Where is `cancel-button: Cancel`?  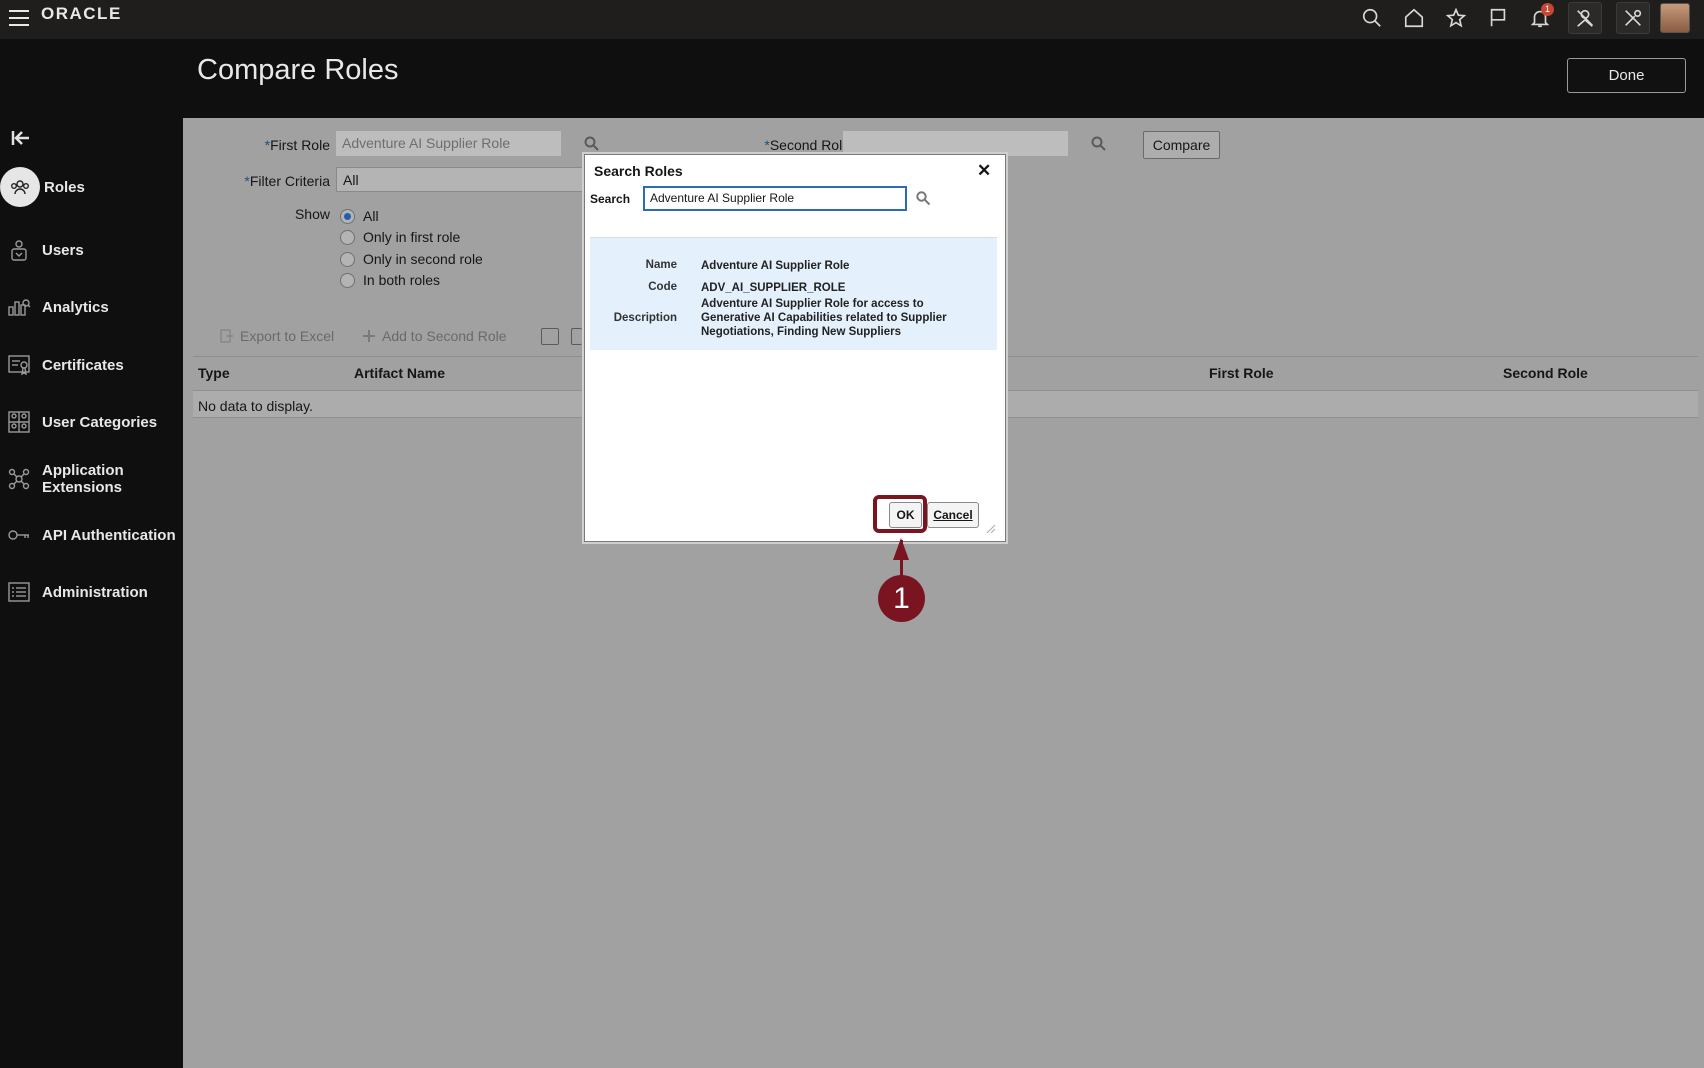
cancel-button: Cancel is located at coordinates (953, 515).